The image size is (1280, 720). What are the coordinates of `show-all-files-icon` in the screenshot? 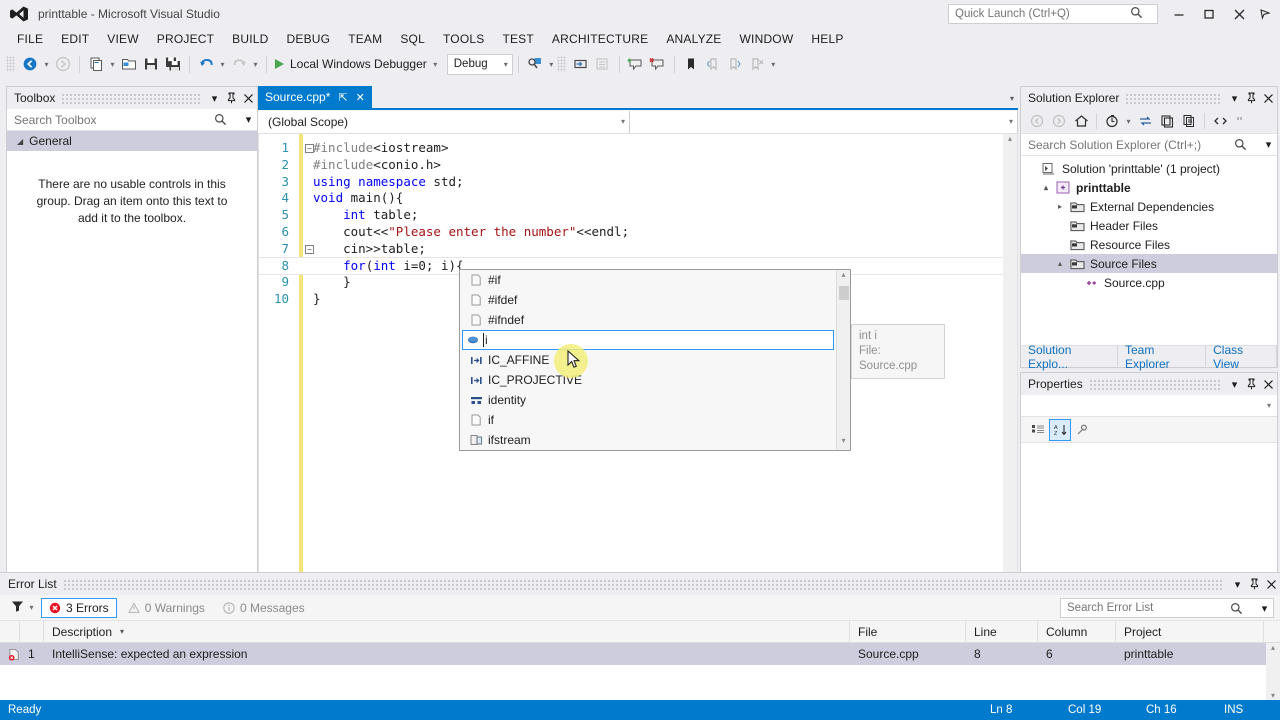 It's located at (1189, 121).